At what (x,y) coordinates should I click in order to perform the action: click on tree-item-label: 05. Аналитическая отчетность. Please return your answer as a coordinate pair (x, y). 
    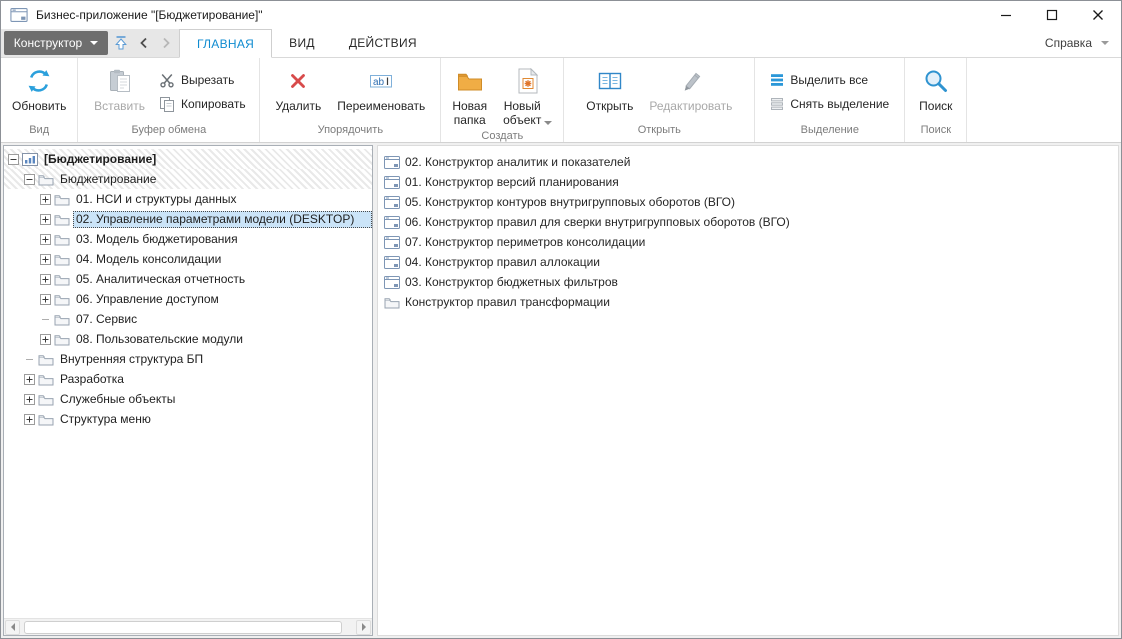
    Looking at the image, I should click on (222, 279).